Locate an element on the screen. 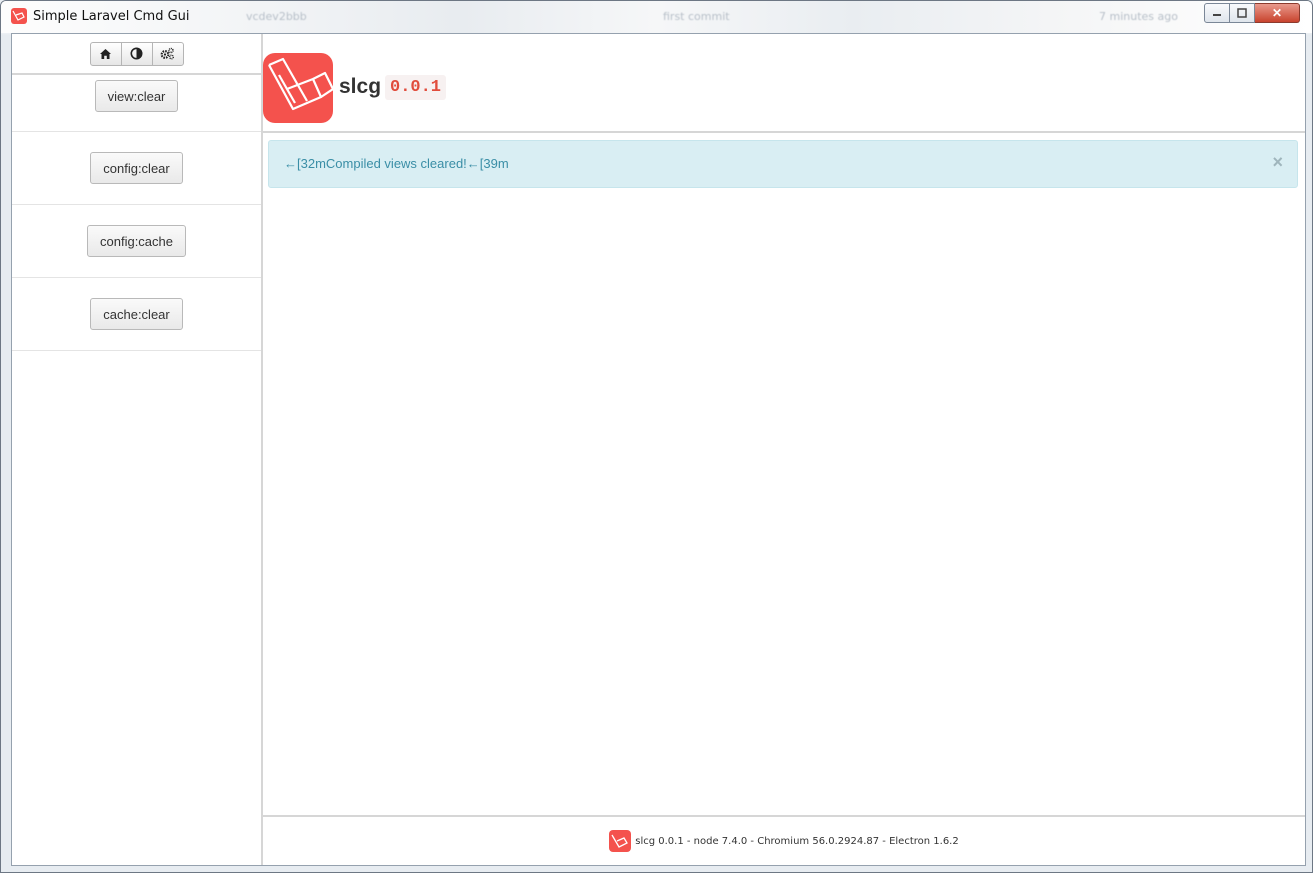 The width and height of the screenshot is (1313, 873). config-cache-button: config:cache is located at coordinates (136, 241).